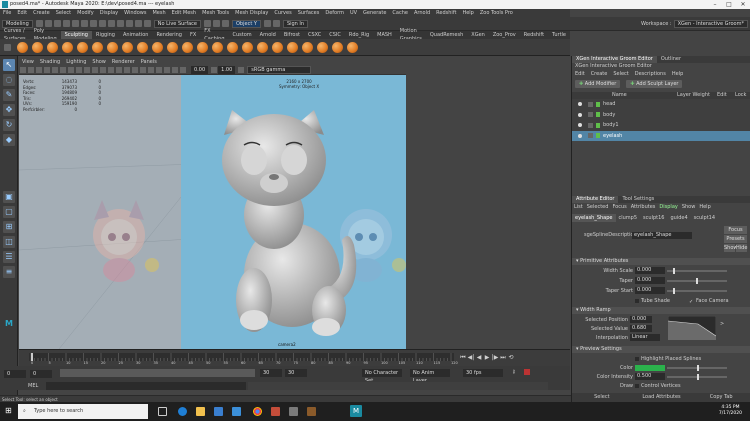  I want to click on workspace-dropdown: XGen - Interactive Groom*, so click(710, 23).